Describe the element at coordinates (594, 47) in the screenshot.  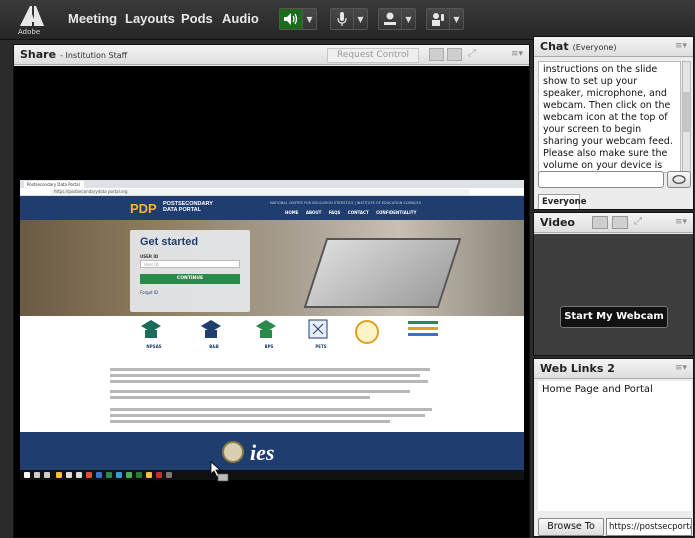
I see `chat-pod-subtitle: (Everyone)` at that location.